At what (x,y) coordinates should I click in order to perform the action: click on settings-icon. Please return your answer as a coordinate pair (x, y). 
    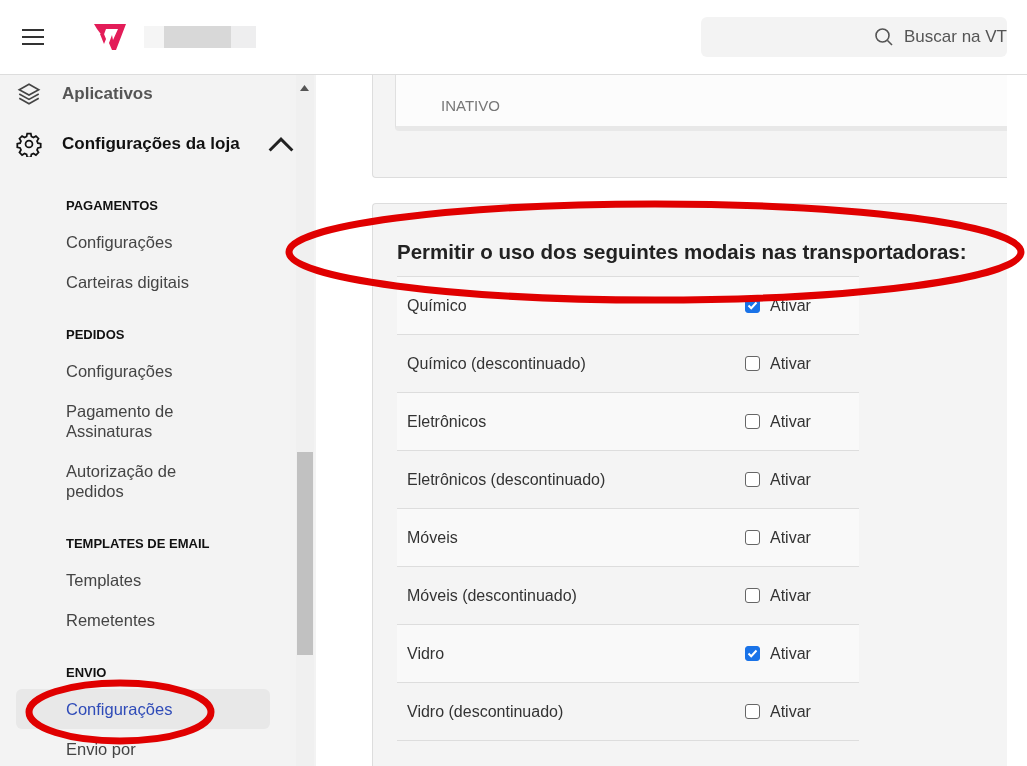
    Looking at the image, I should click on (29, 144).